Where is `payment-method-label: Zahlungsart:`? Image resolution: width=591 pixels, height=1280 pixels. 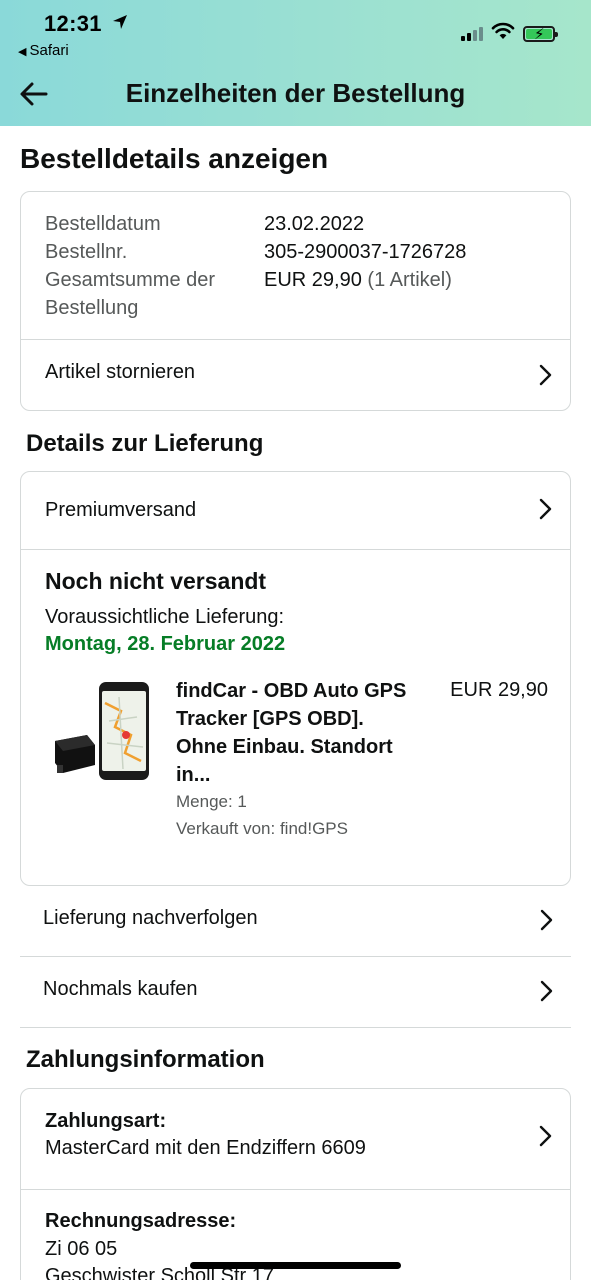
payment-method-label: Zahlungsart: is located at coordinates (106, 1121).